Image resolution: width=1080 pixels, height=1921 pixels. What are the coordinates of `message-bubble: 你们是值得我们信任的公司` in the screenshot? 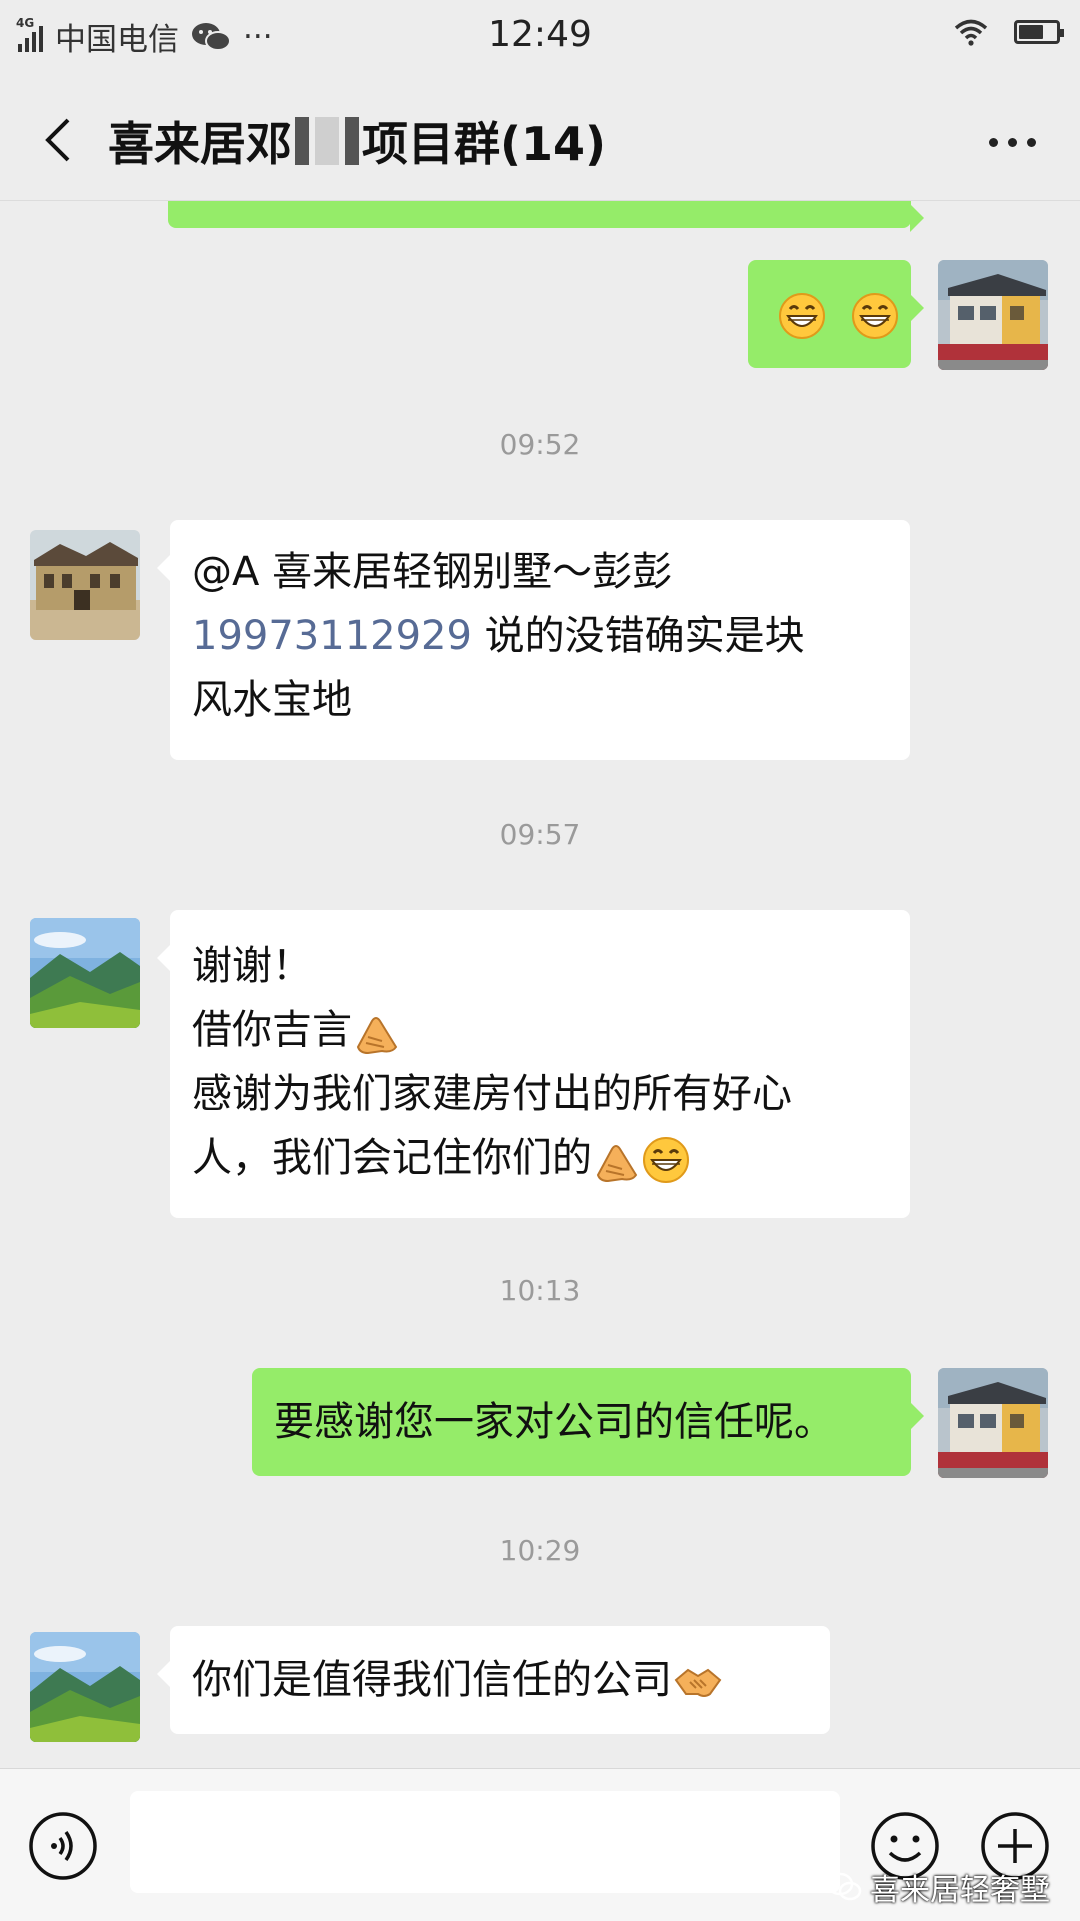 It's located at (493, 1680).